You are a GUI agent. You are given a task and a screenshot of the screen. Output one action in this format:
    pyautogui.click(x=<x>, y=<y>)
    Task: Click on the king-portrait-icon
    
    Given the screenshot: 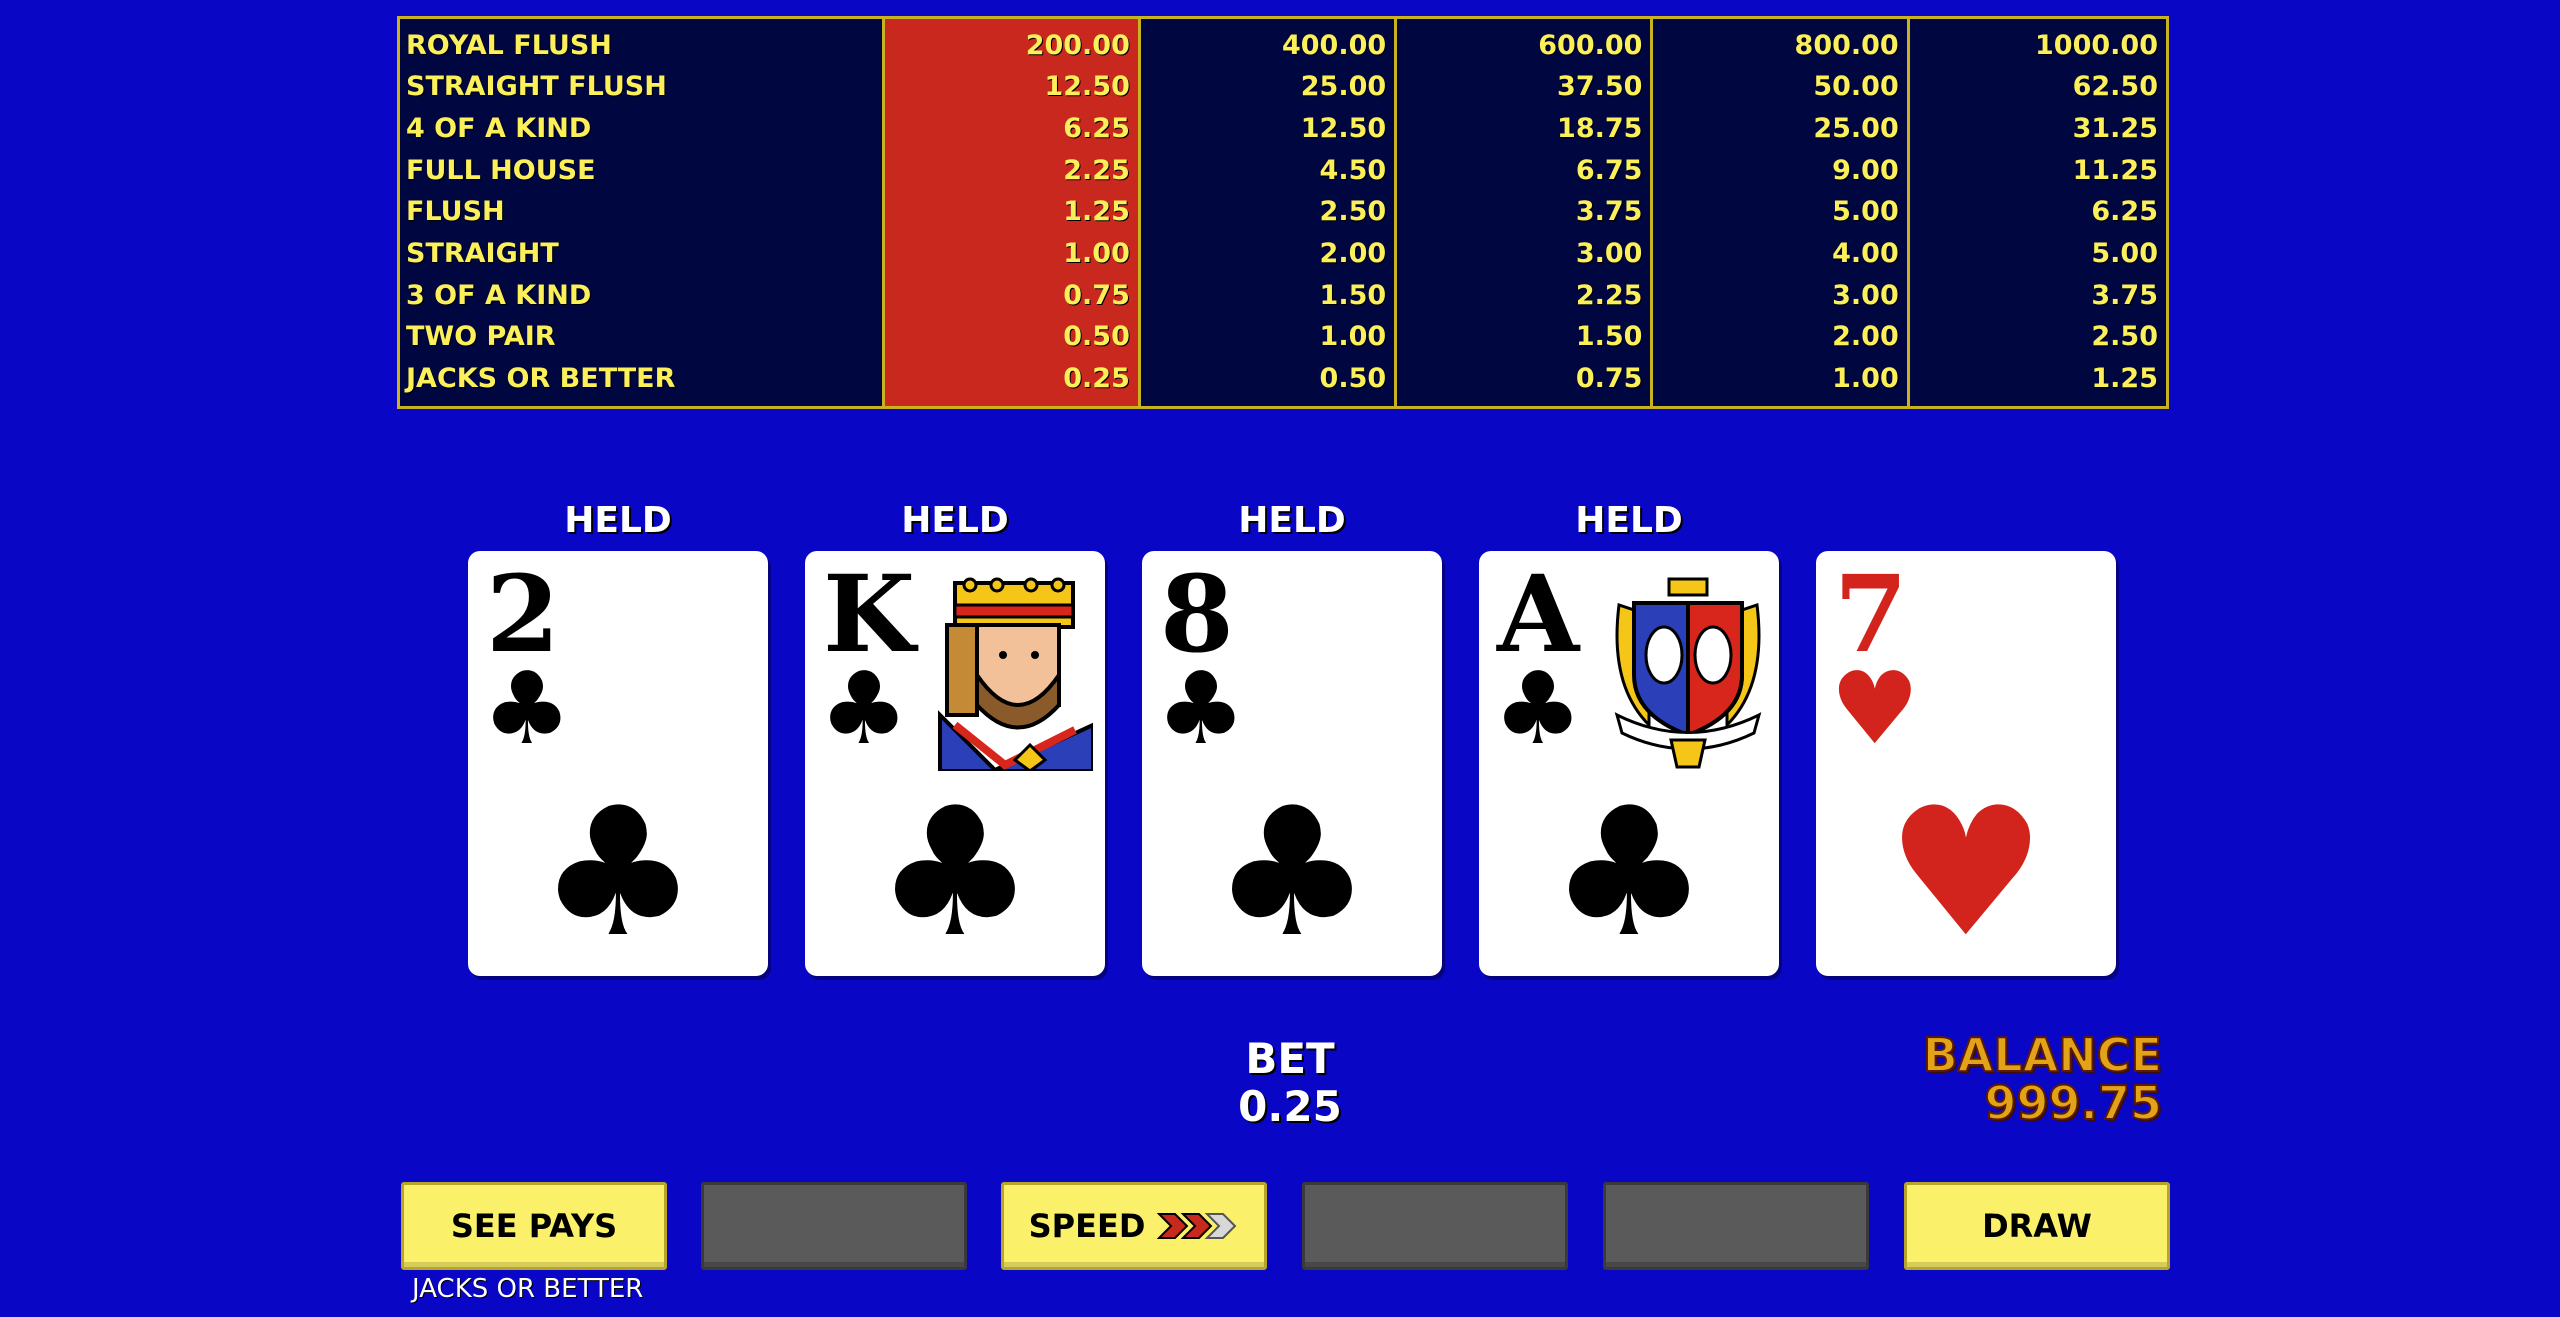 What is the action you would take?
    pyautogui.click(x=1015, y=674)
    